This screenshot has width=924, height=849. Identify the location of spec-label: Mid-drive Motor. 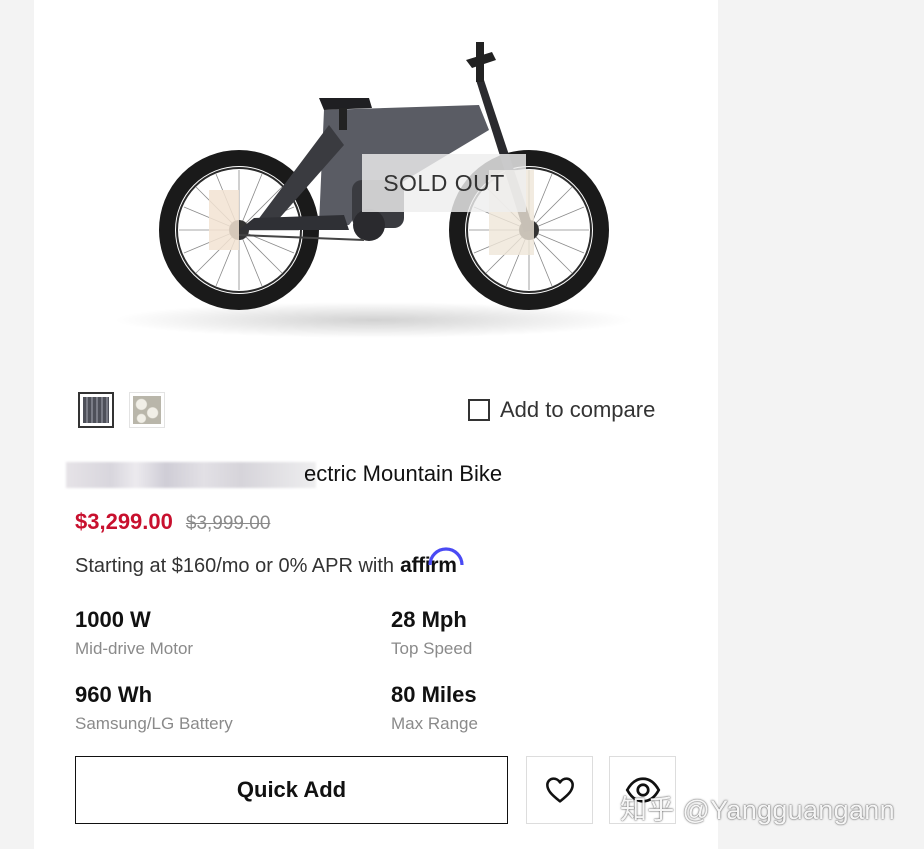
(134, 648).